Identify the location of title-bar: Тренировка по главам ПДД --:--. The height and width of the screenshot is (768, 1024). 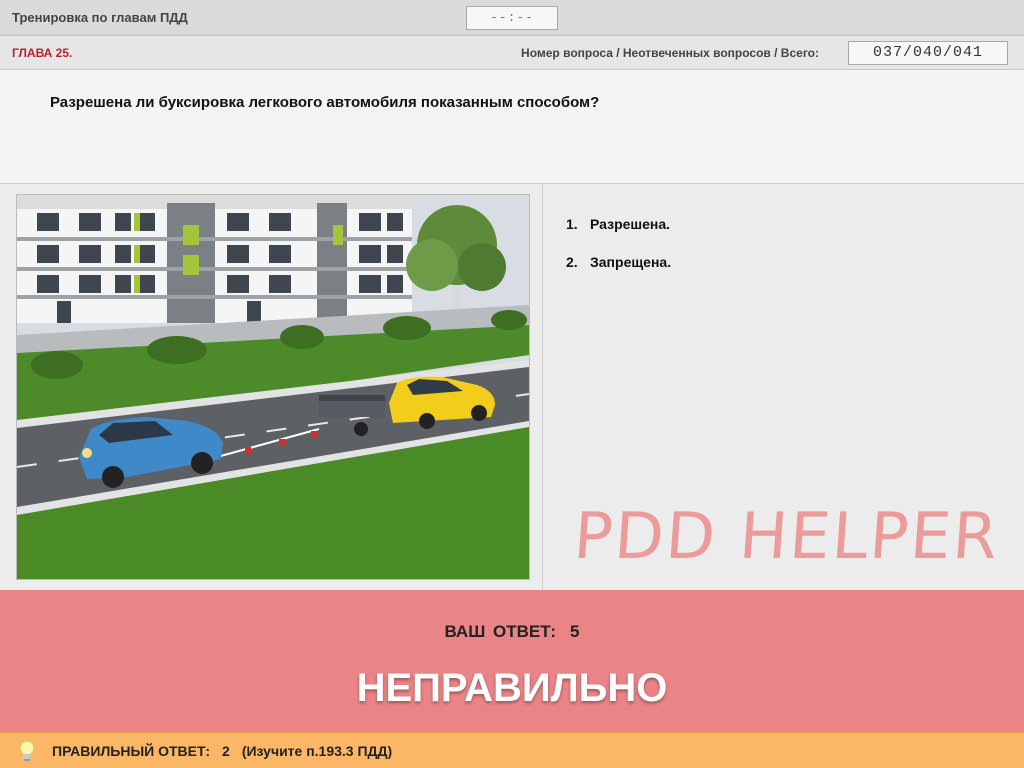
(512, 18).